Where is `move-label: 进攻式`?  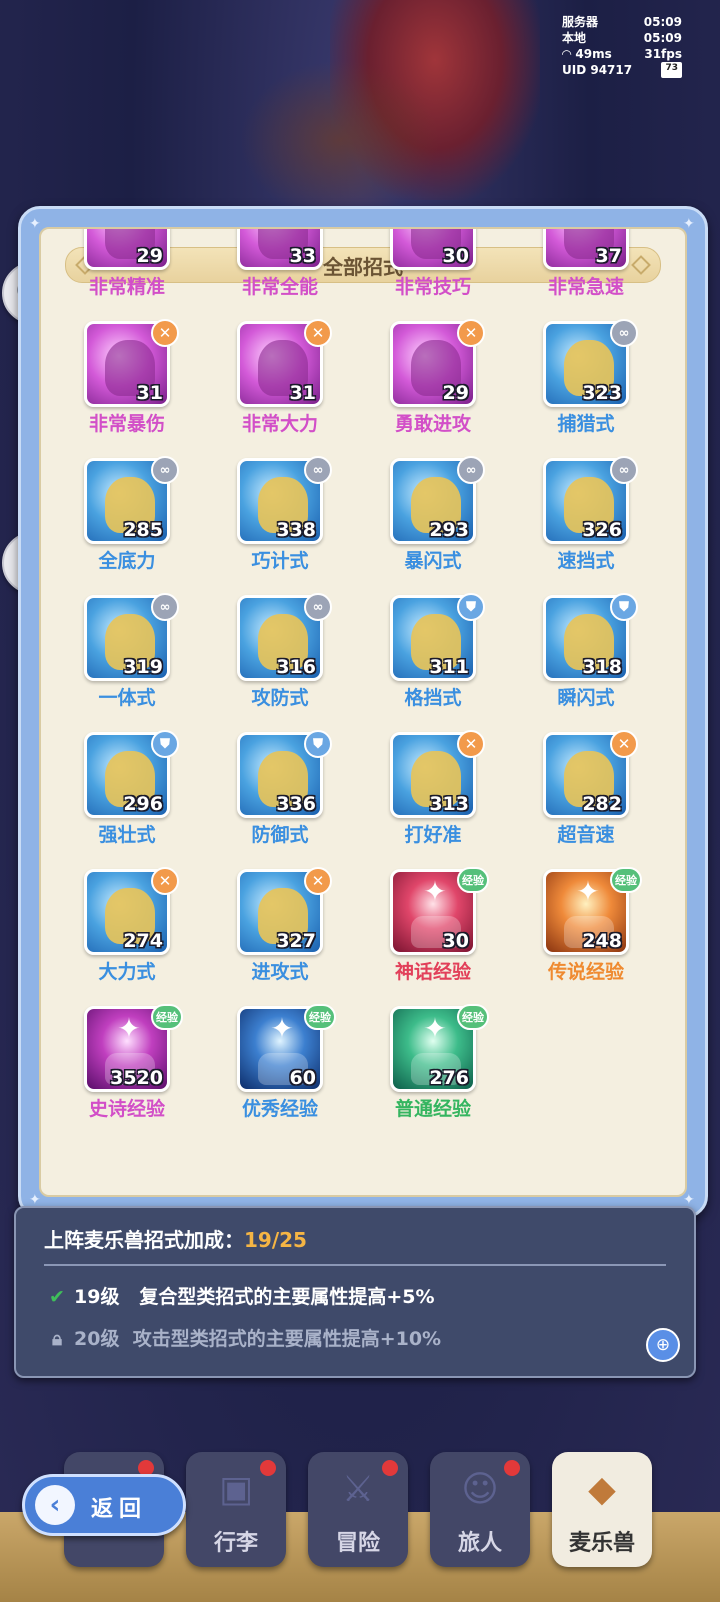
move-label: 进攻式 is located at coordinates (280, 972).